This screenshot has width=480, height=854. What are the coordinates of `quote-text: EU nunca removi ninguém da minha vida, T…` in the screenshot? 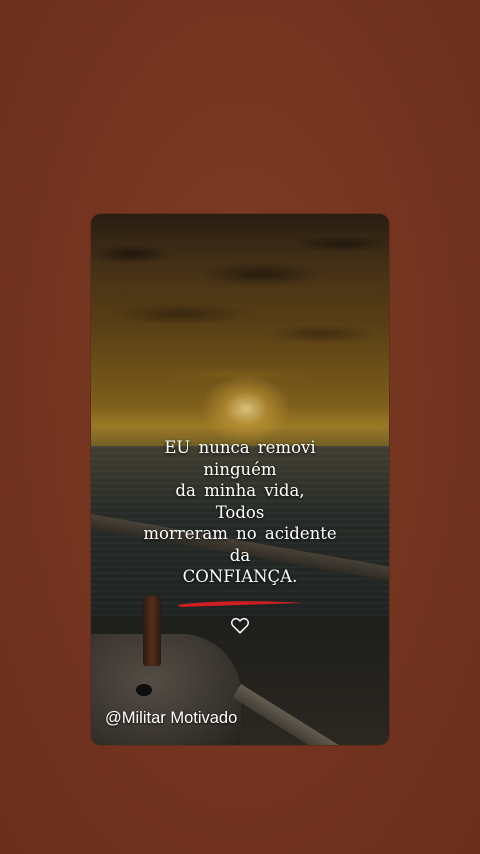 It's located at (240, 512).